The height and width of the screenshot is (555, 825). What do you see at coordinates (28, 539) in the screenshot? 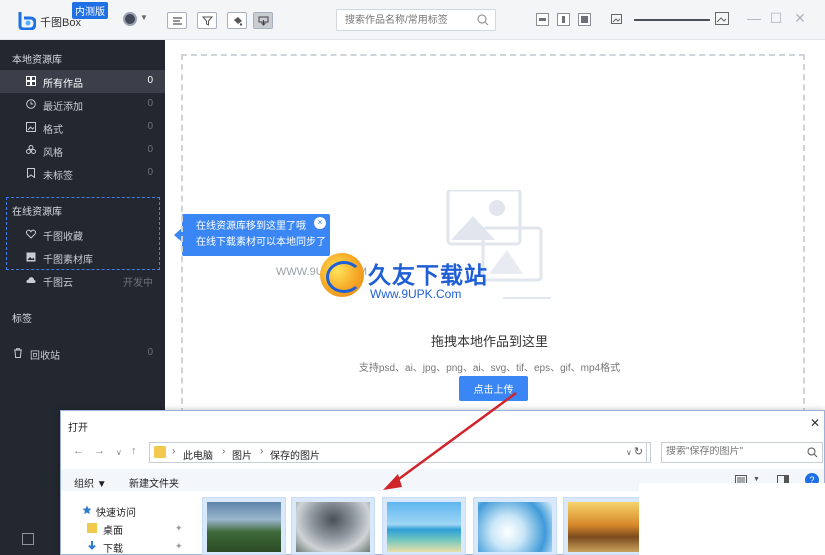
I see `feedback-icon` at bounding box center [28, 539].